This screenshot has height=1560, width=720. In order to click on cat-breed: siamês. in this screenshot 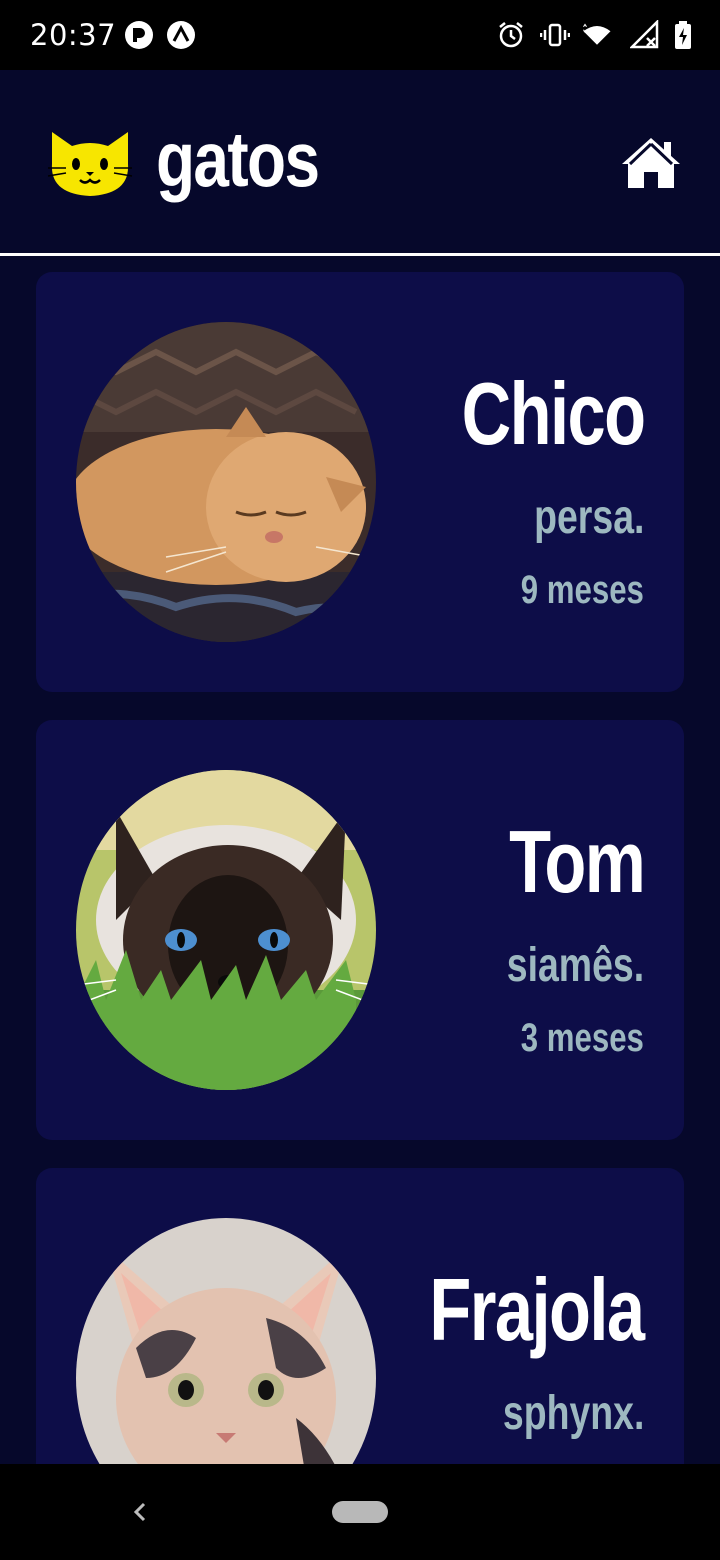, I will do `click(575, 965)`.